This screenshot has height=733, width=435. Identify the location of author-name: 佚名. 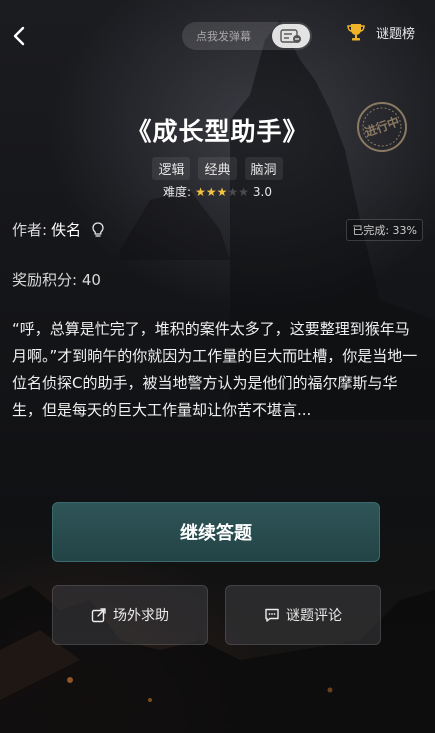
(66, 230).